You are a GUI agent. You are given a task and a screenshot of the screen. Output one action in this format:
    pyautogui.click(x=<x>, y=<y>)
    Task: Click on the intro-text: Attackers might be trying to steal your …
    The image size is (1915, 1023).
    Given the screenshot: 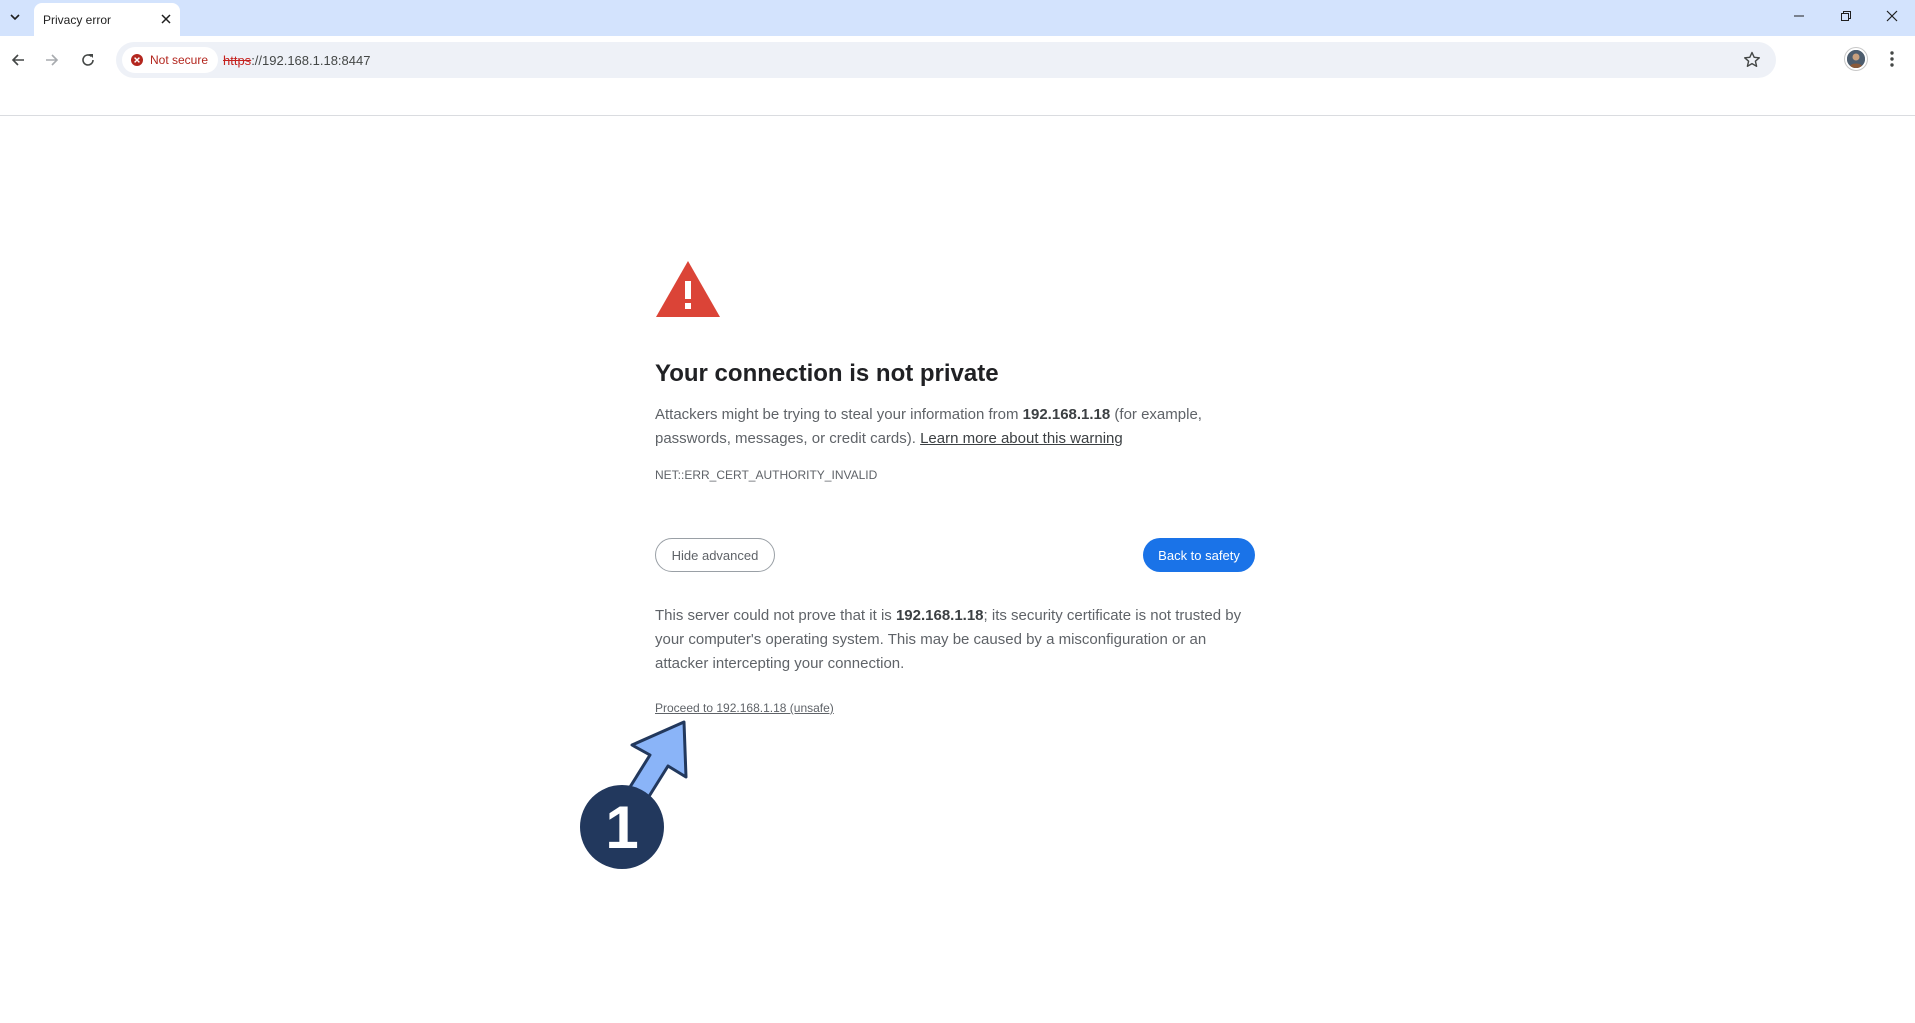 What is the action you would take?
    pyautogui.click(x=839, y=414)
    